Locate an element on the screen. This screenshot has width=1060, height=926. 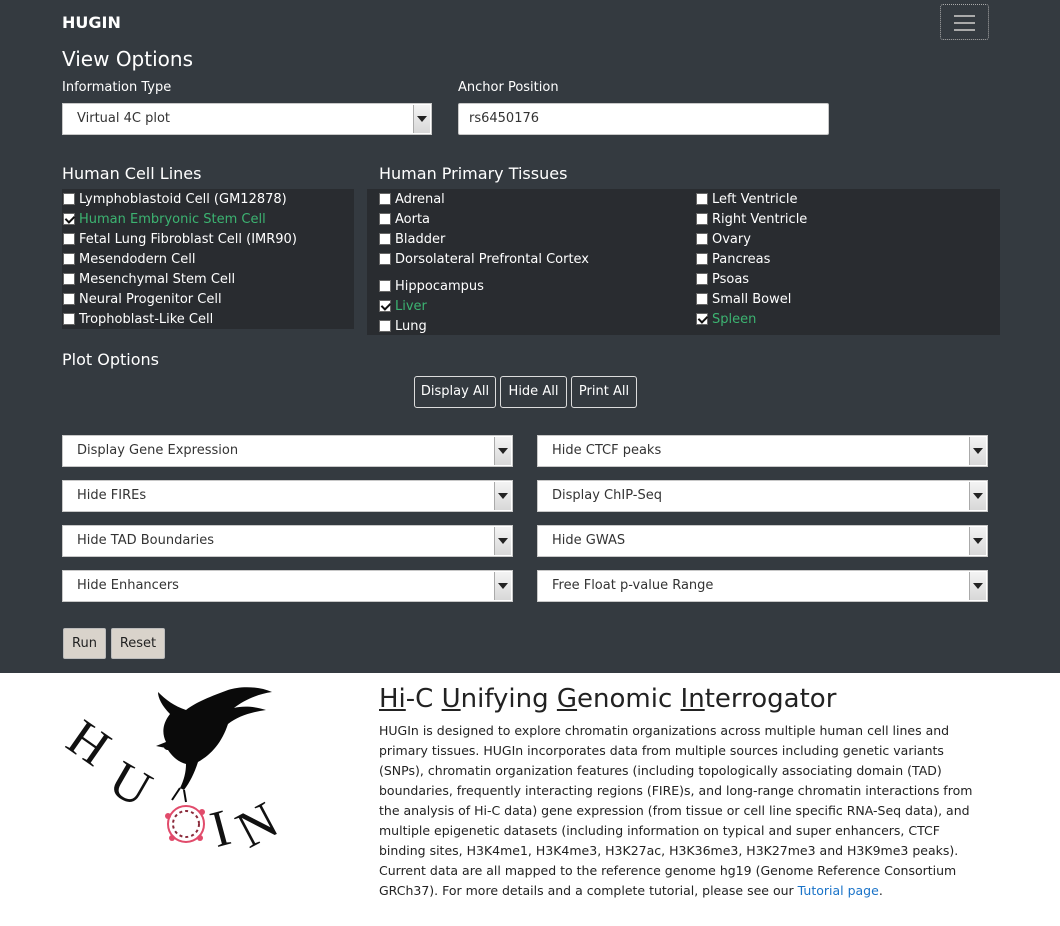
tutorial-link: Tutorial page is located at coordinates (838, 890).